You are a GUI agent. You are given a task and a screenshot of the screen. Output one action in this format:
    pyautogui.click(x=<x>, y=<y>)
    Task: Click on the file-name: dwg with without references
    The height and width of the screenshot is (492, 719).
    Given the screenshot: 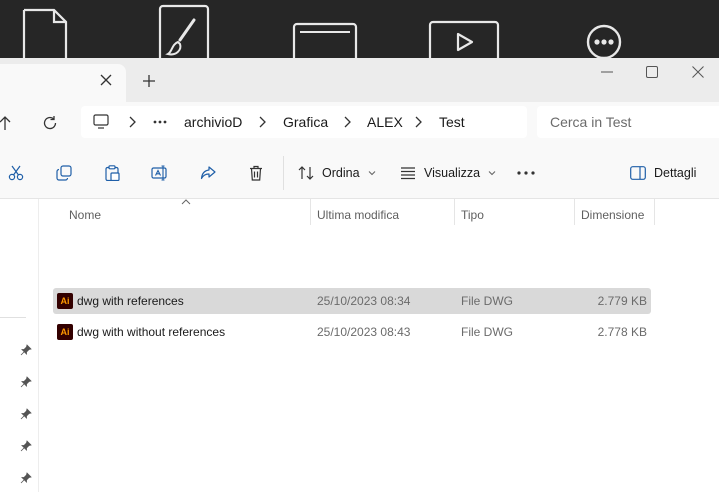 What is the action you would take?
    pyautogui.click(x=151, y=332)
    